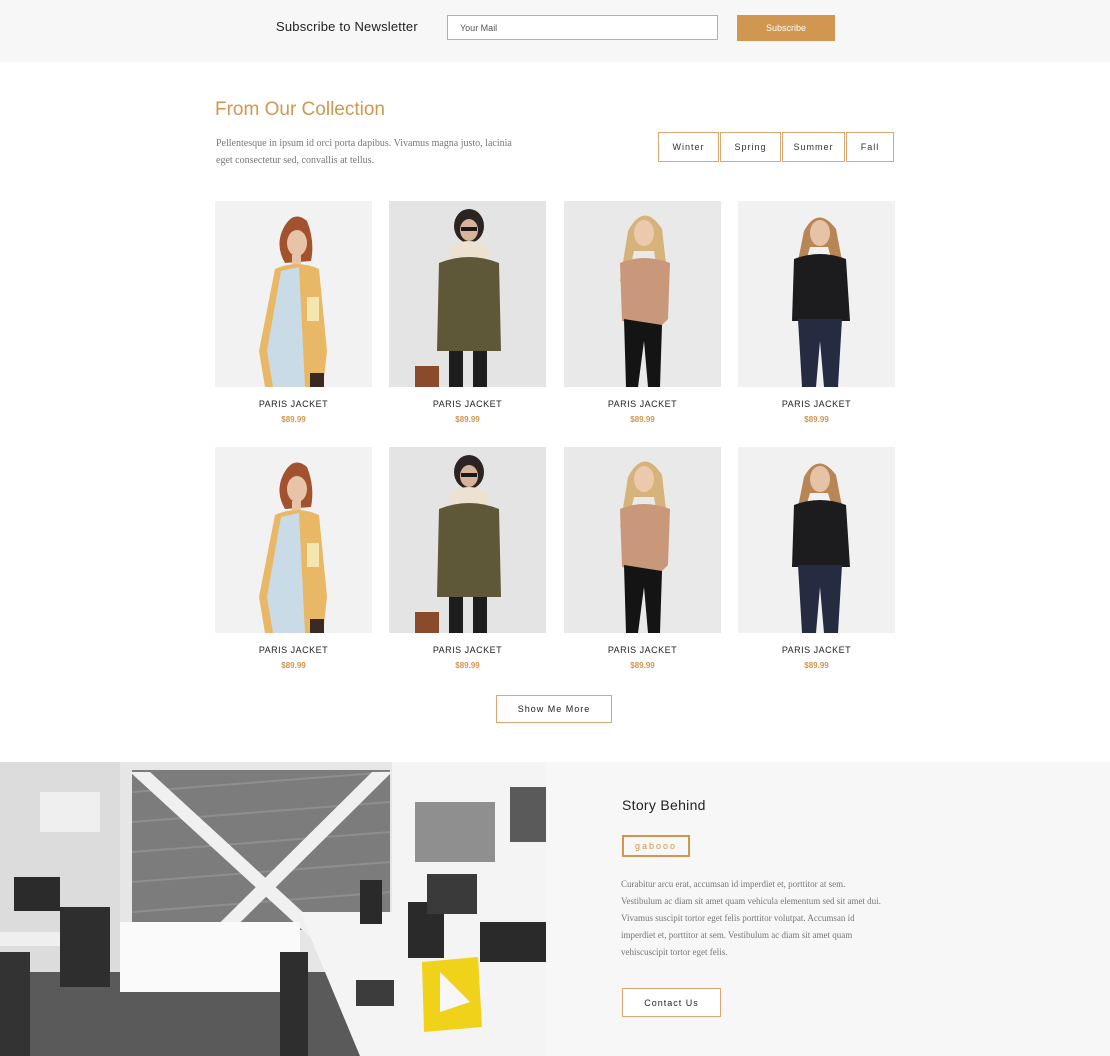  What do you see at coordinates (688, 147) in the screenshot?
I see `filter-winter-button: Winter` at bounding box center [688, 147].